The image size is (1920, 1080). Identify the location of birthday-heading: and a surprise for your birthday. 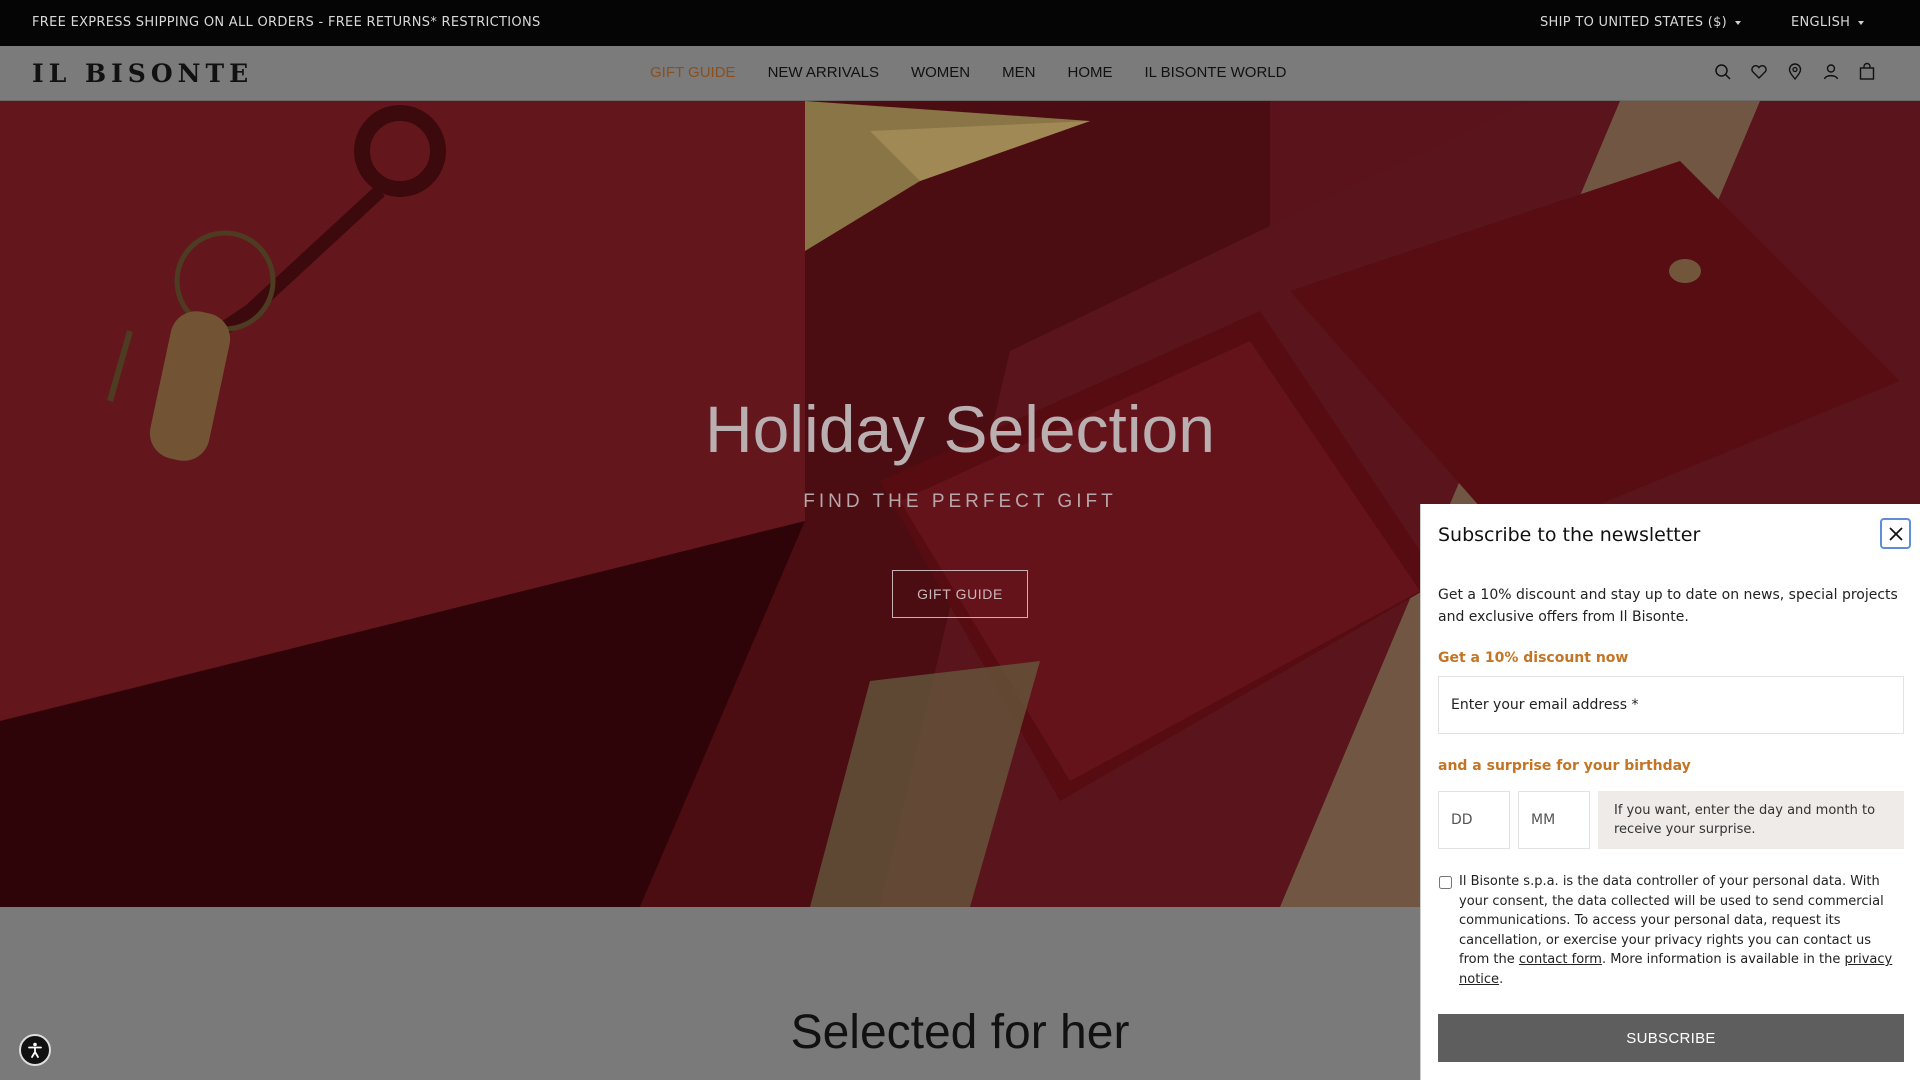
(1564, 766).